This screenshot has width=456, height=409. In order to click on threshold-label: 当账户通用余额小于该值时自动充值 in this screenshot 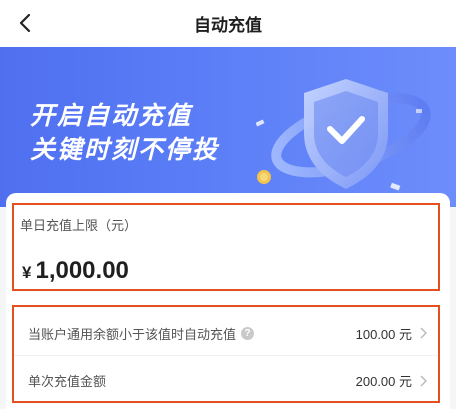, I will do `click(132, 334)`.